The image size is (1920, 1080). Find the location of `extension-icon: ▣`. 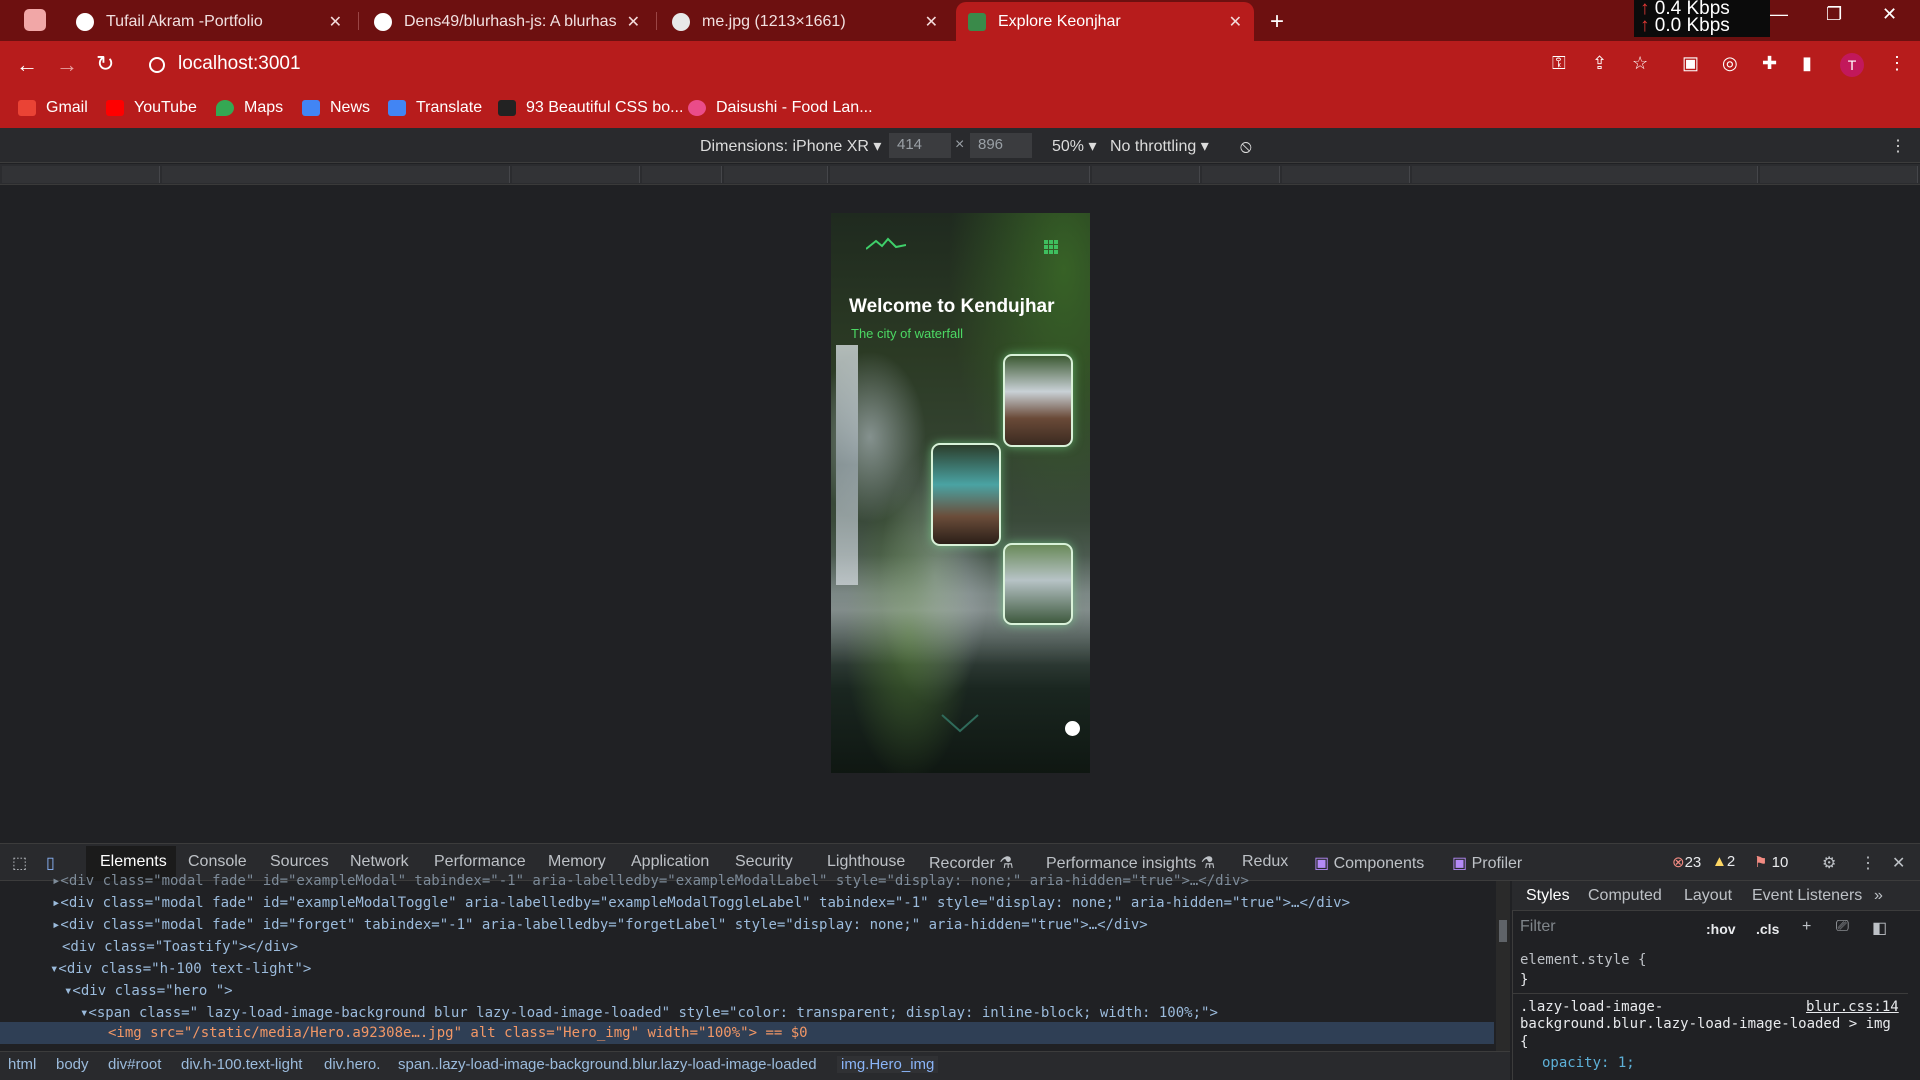

extension-icon: ▣ is located at coordinates (1690, 63).